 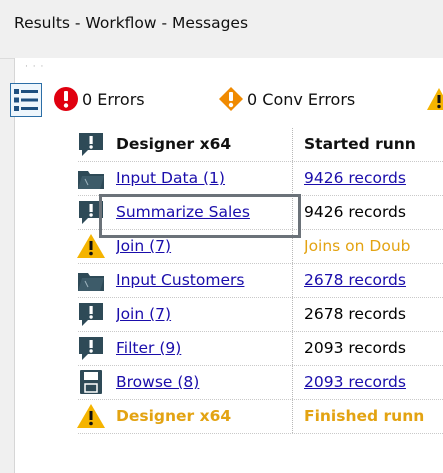 I want to click on error-icon, so click(x=66, y=99).